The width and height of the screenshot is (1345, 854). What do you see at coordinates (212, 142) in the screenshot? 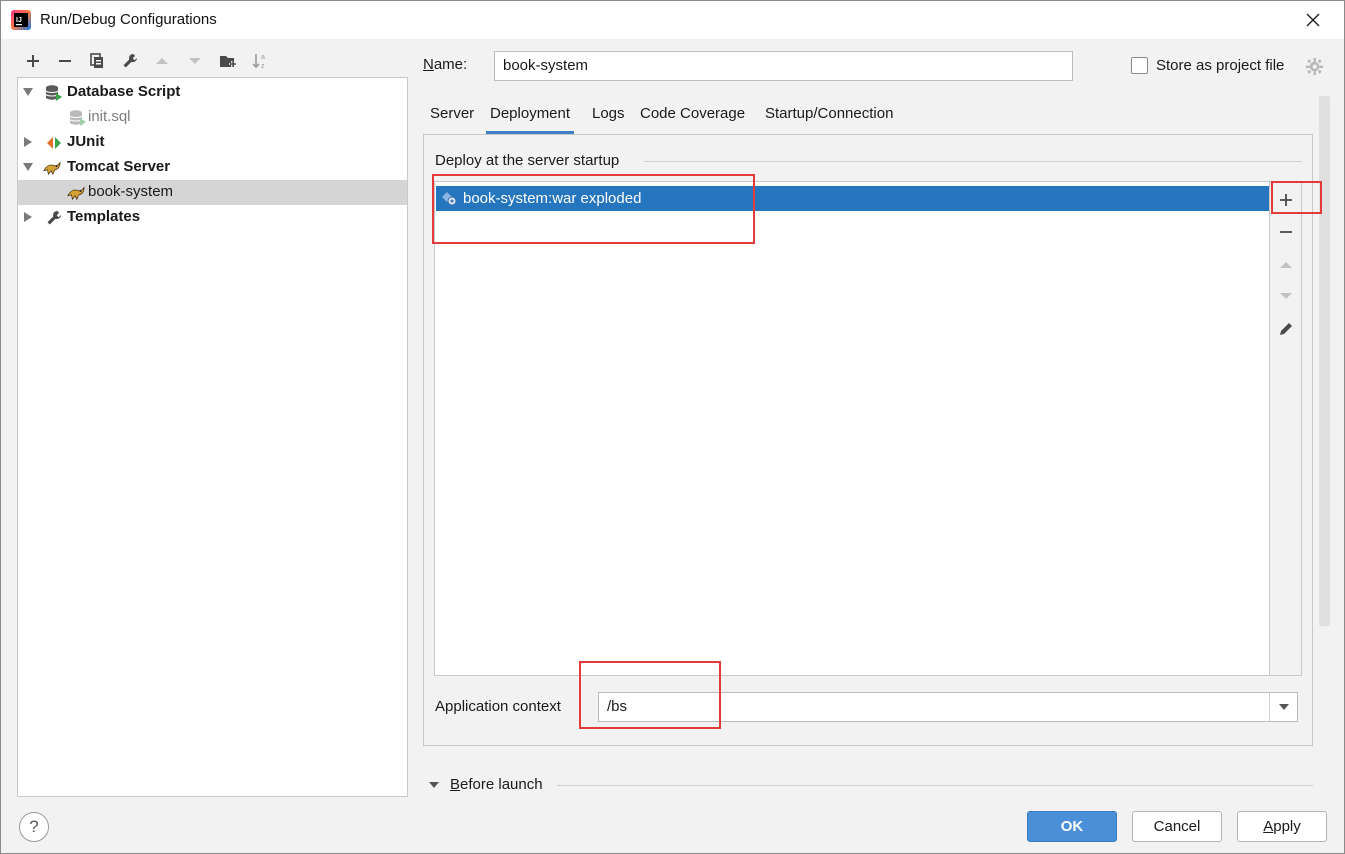
I see `tree-item-junit: JUnit` at bounding box center [212, 142].